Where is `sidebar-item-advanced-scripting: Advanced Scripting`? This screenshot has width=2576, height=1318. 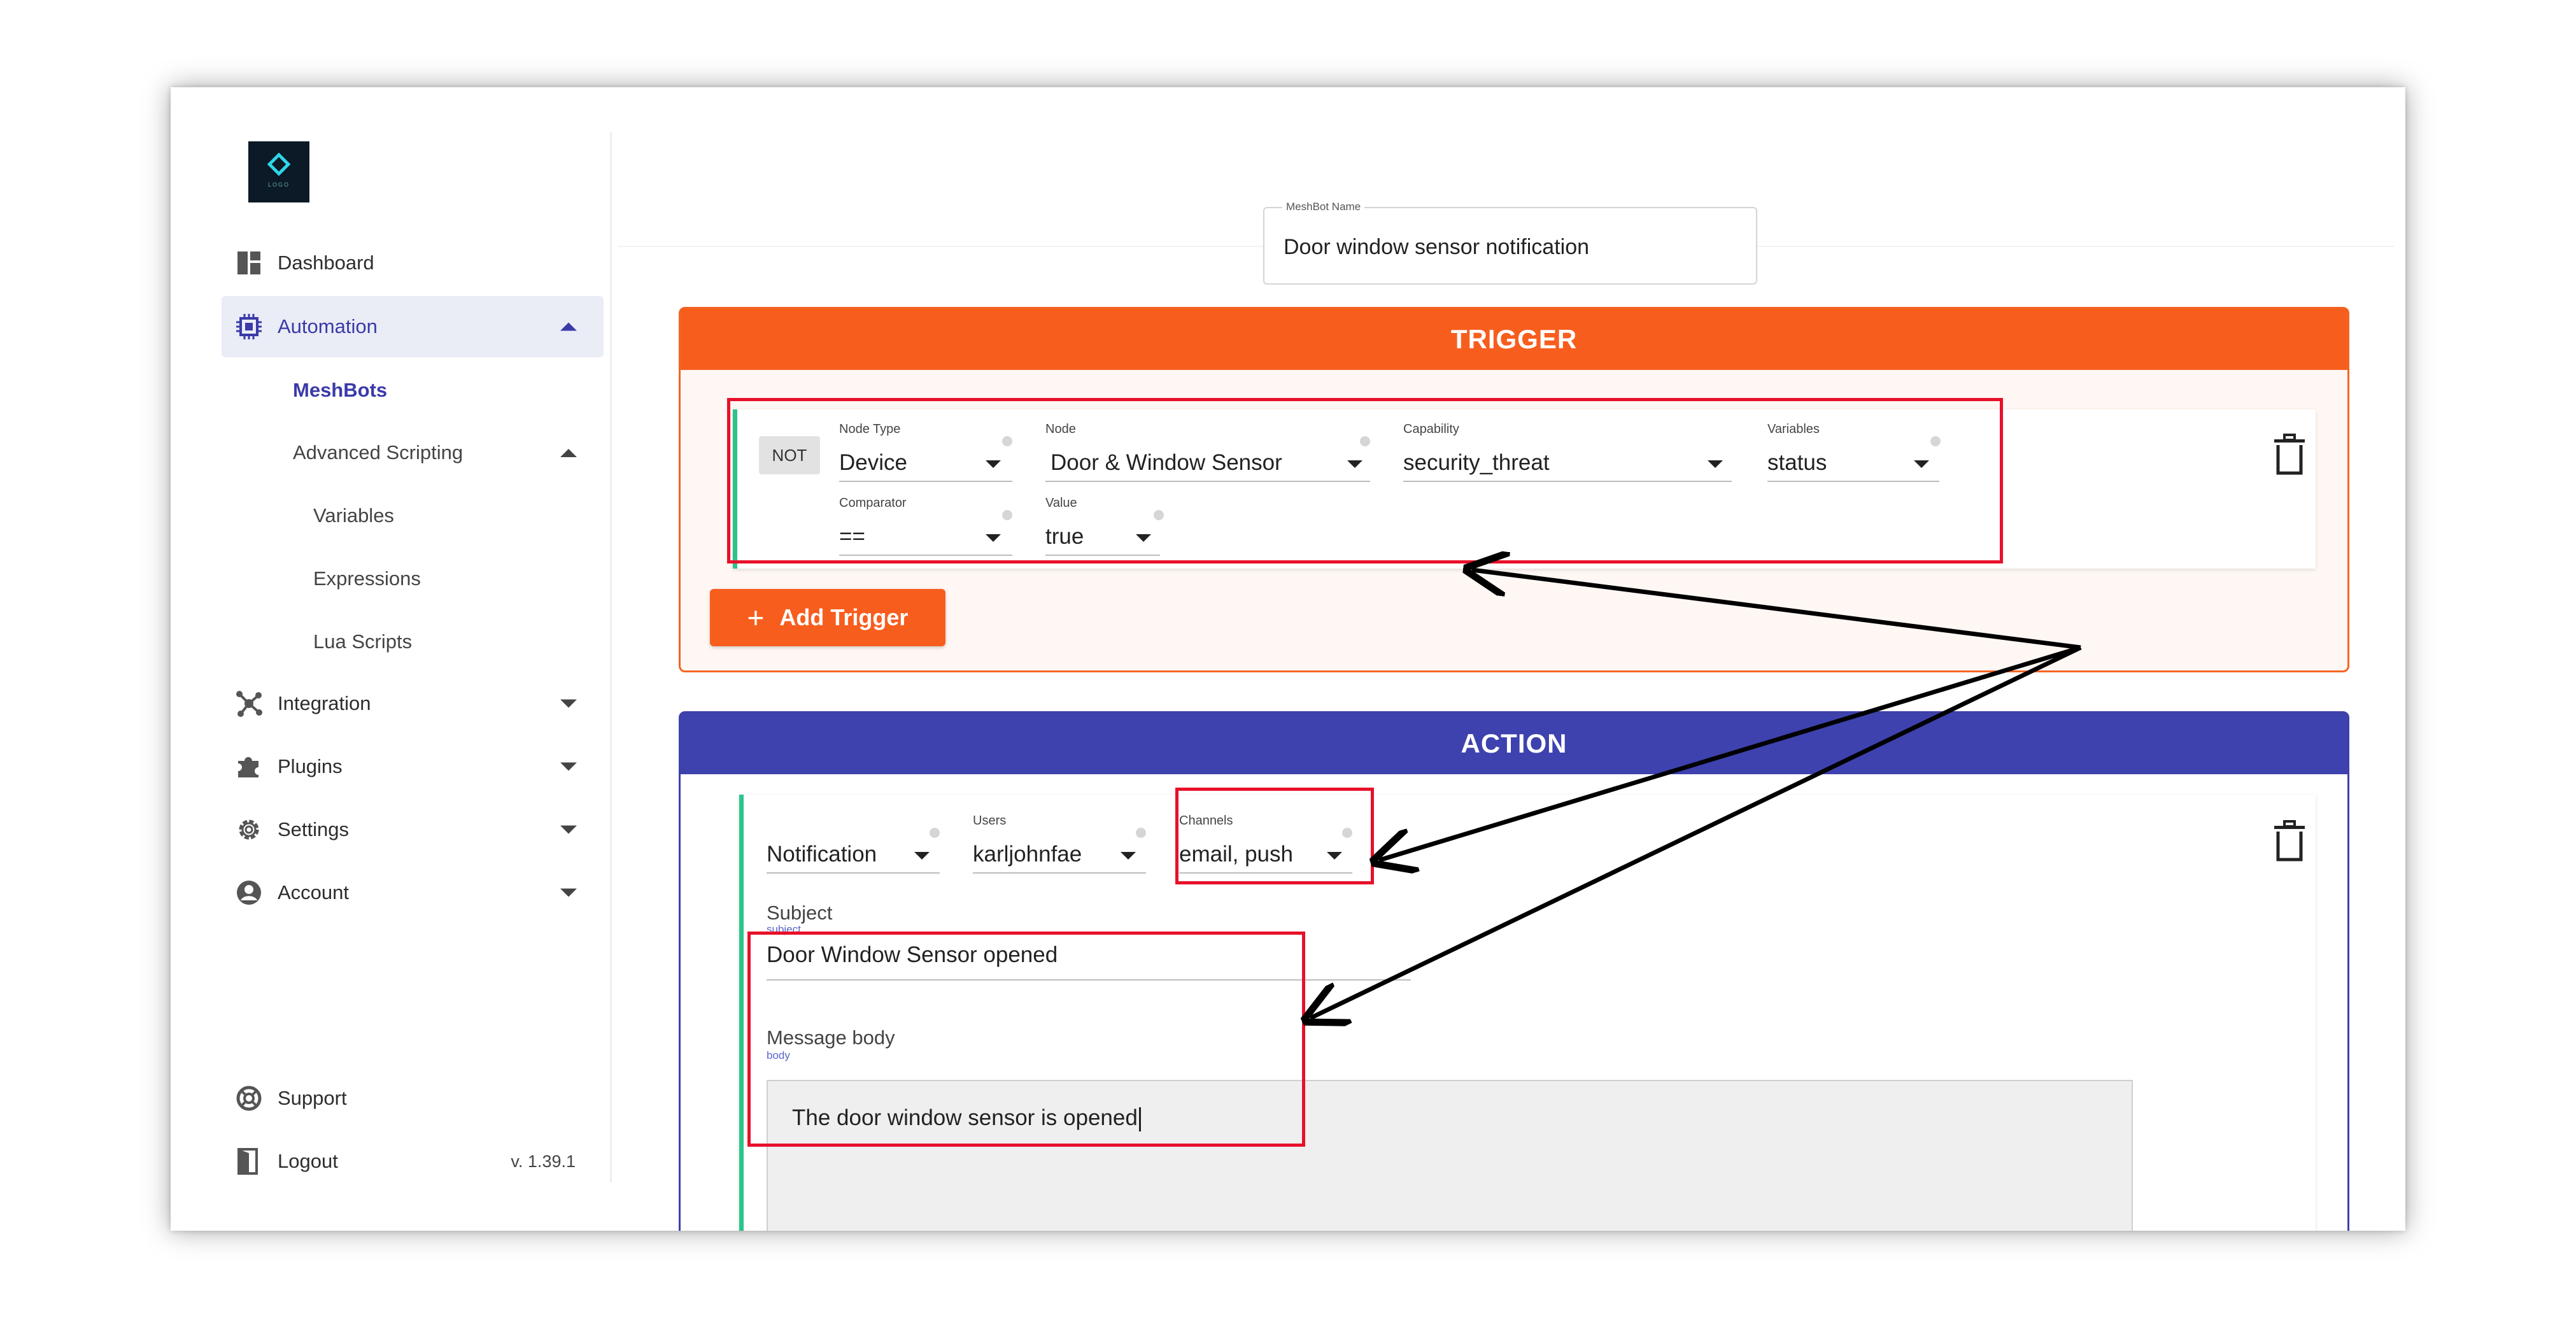
sidebar-item-advanced-scripting: Advanced Scripting is located at coordinates (448, 452).